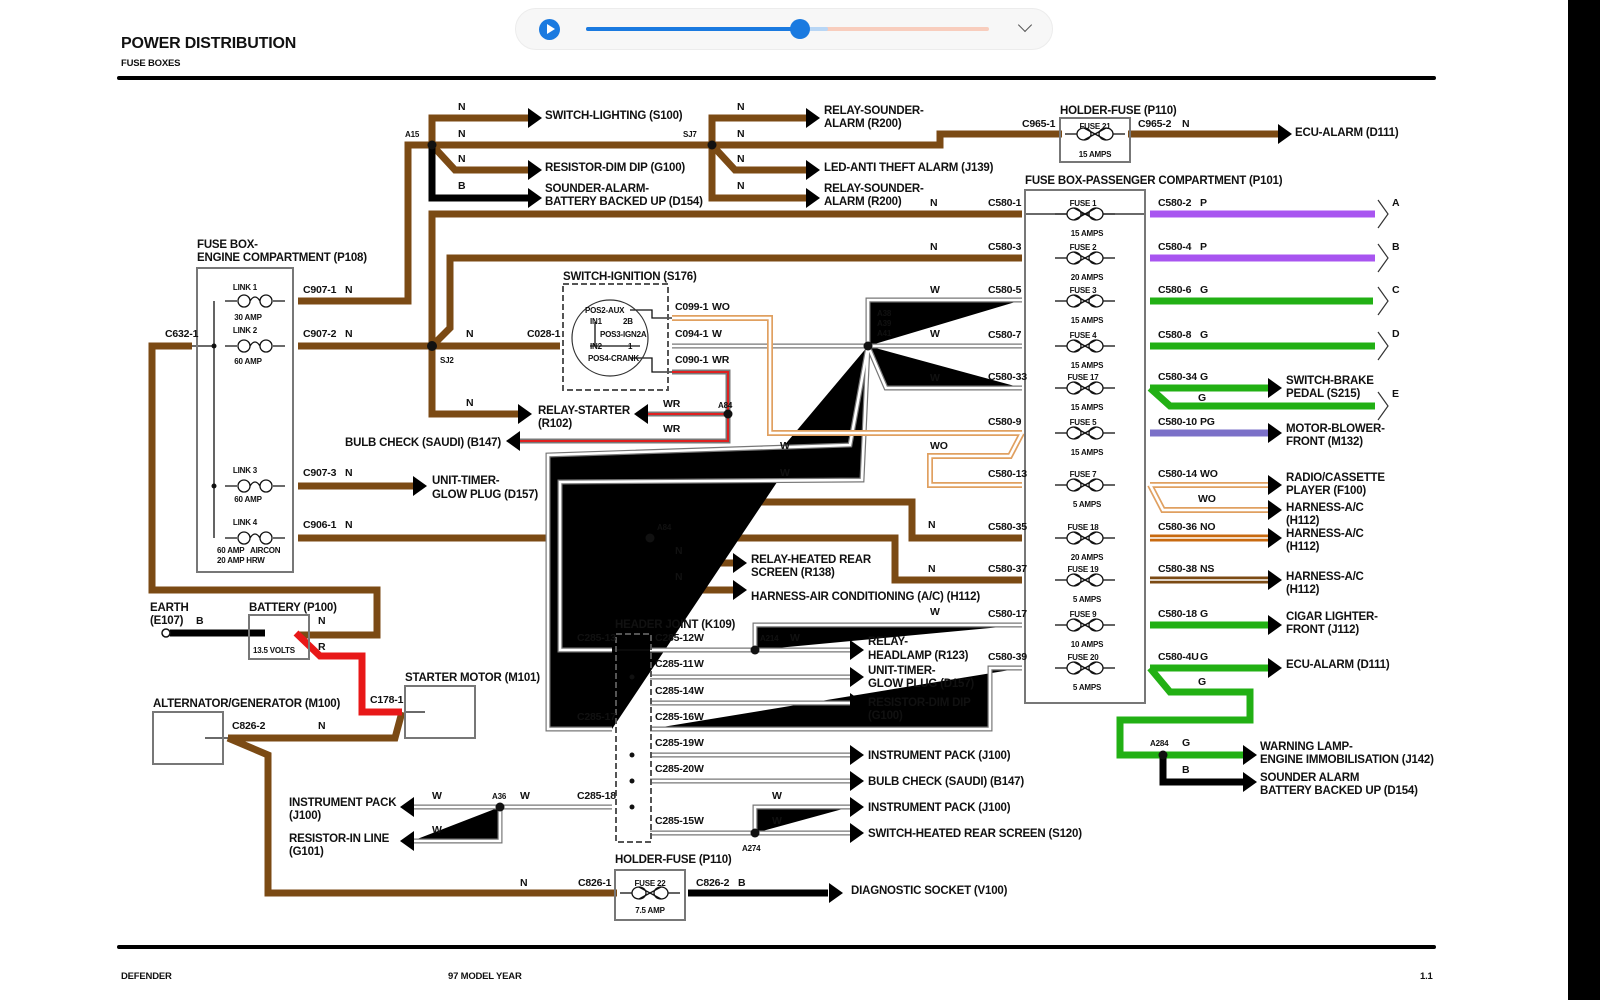 This screenshot has width=1600, height=1000. I want to click on holder-fuse-22-rating: 7.5 AMP, so click(650, 910).